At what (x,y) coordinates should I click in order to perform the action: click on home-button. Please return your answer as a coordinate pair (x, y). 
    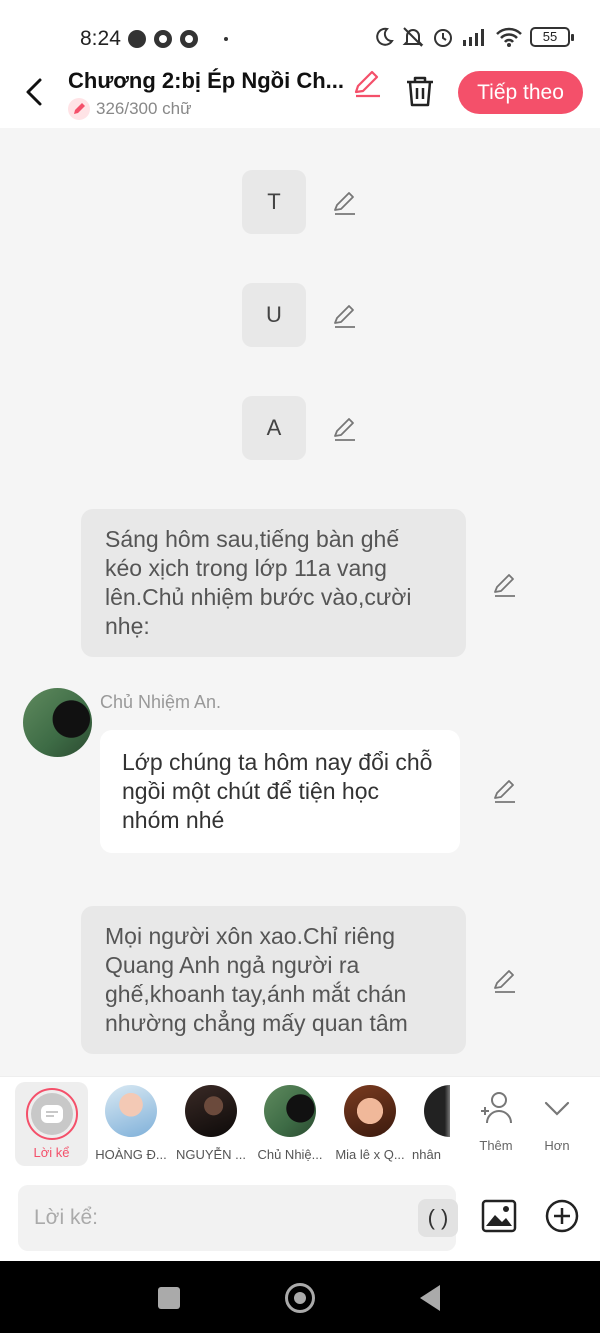
    Looking at the image, I should click on (300, 1298).